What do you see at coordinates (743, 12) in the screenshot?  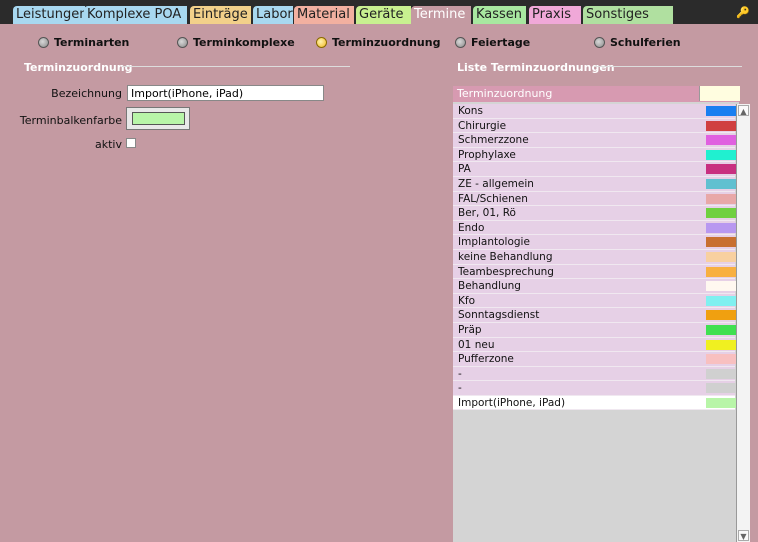 I see `key-icon: 🔑` at bounding box center [743, 12].